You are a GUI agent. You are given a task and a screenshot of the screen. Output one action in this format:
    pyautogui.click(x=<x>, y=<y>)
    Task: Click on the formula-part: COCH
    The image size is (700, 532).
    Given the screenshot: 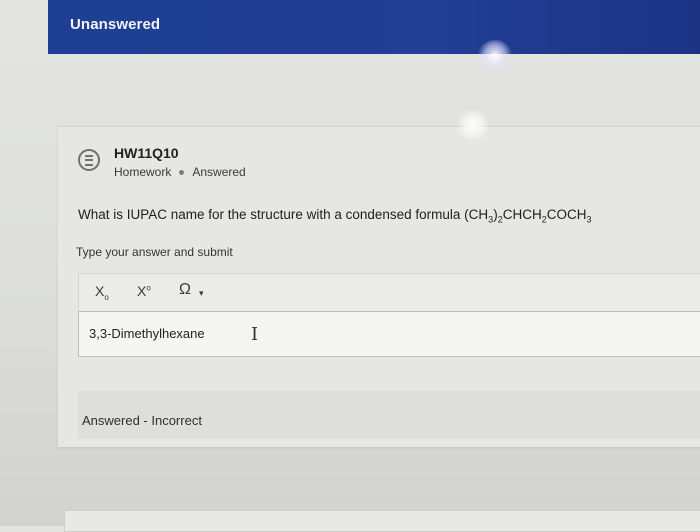 What is the action you would take?
    pyautogui.click(x=566, y=214)
    